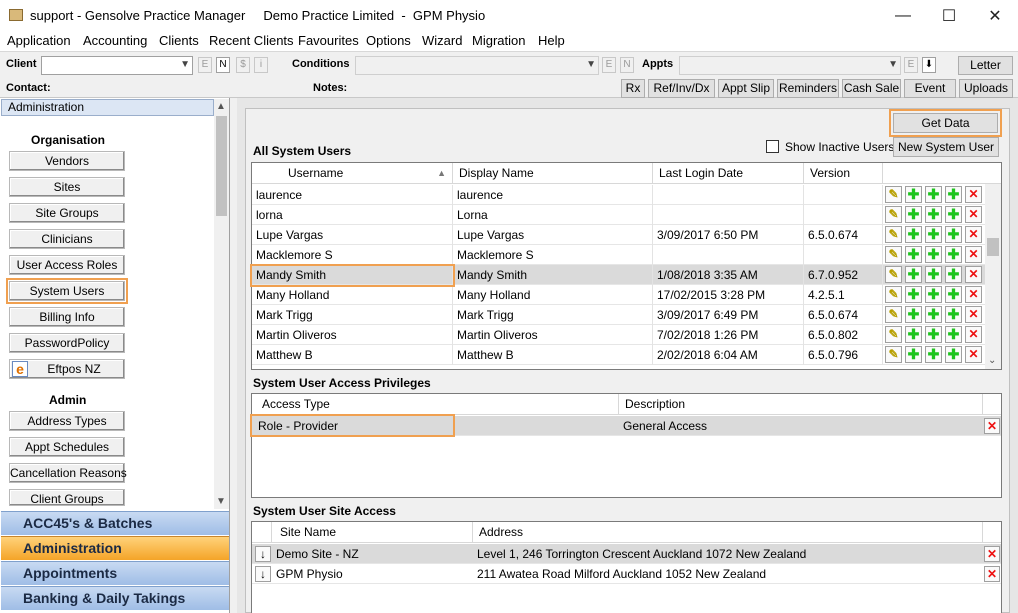 The image size is (1018, 613). I want to click on menu-options: Options, so click(388, 40).